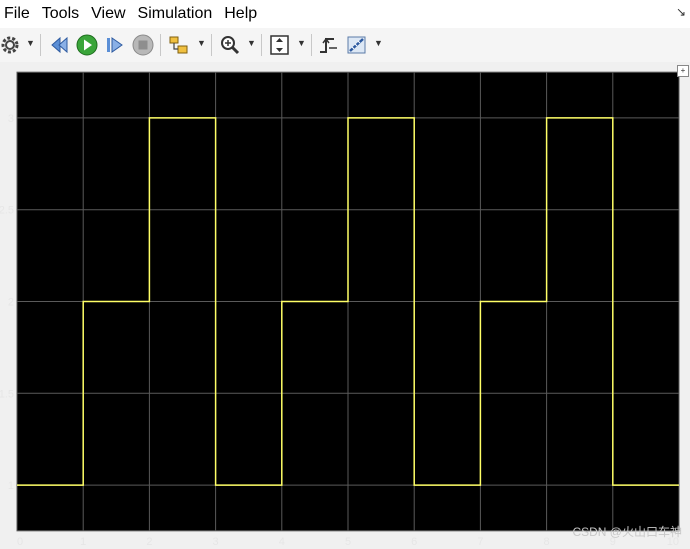 The image size is (690, 549). Describe the element at coordinates (547, 542) in the screenshot. I see `x-tick-label: 8` at that location.